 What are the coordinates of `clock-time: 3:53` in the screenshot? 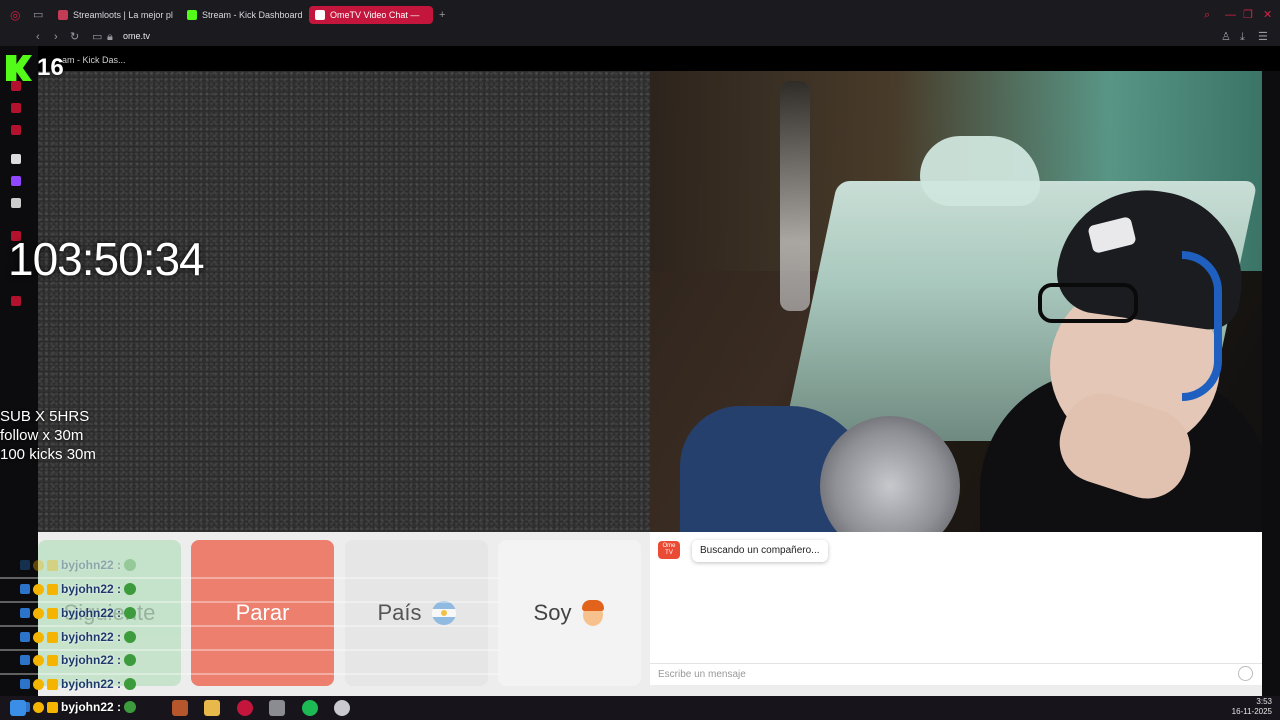 It's located at (1264, 701).